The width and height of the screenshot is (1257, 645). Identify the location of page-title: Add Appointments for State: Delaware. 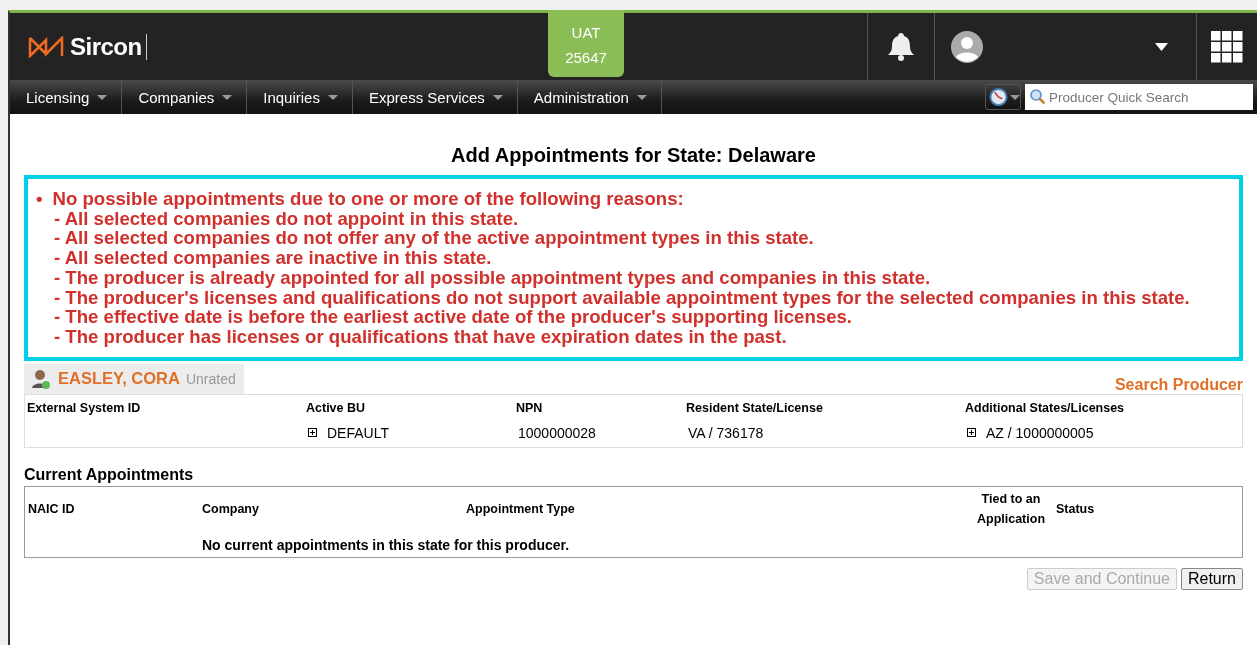
(633, 155).